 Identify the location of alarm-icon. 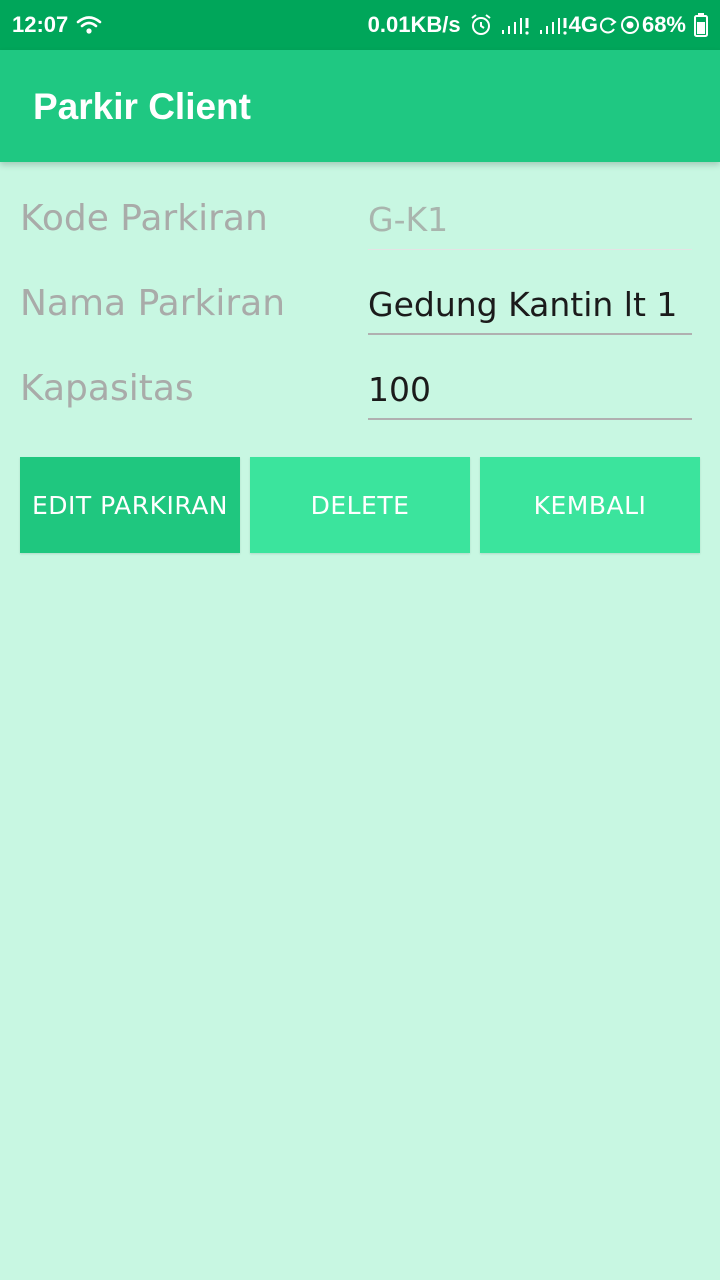
(481, 25).